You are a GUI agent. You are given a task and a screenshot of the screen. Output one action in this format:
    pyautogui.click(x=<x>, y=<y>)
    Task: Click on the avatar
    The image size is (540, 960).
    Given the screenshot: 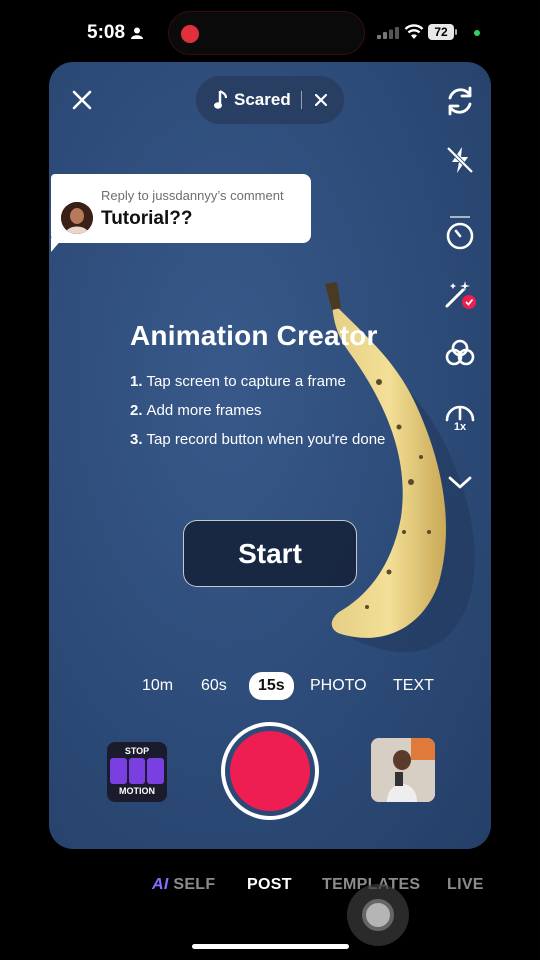 What is the action you would take?
    pyautogui.click(x=77, y=218)
    